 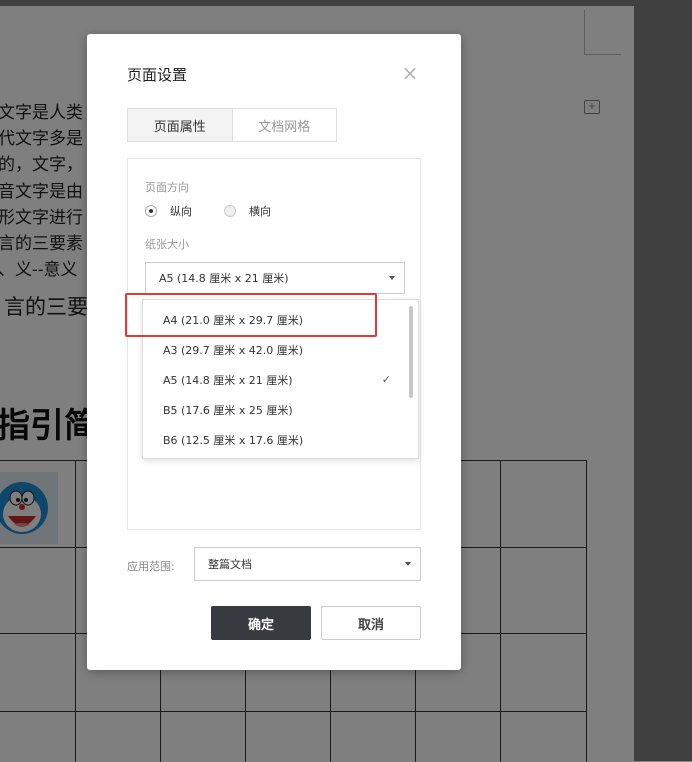 I want to click on annotation-highlight-box, so click(x=251, y=315).